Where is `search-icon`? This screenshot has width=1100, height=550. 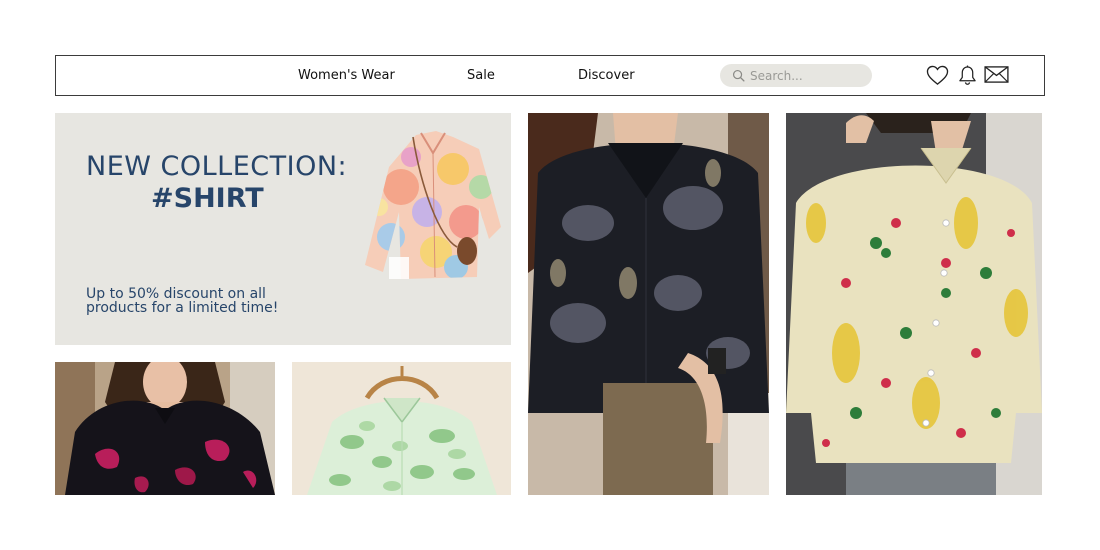
search-icon is located at coordinates (738, 75).